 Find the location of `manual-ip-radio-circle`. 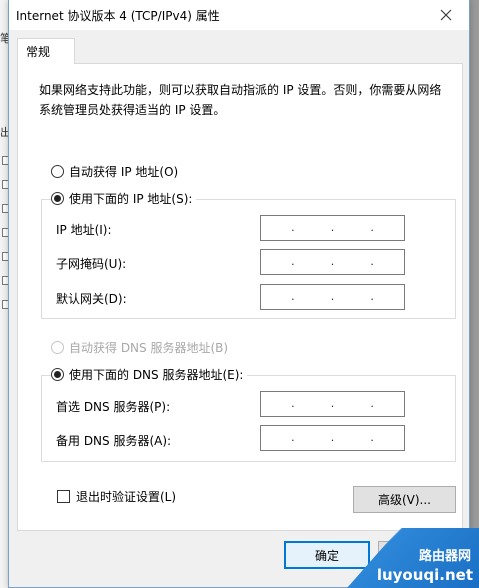

manual-ip-radio-circle is located at coordinates (57, 198).